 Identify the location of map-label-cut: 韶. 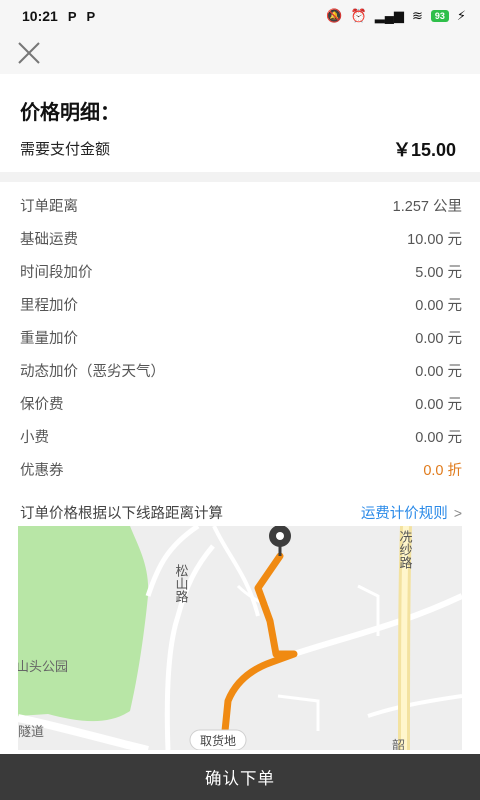
(398, 744).